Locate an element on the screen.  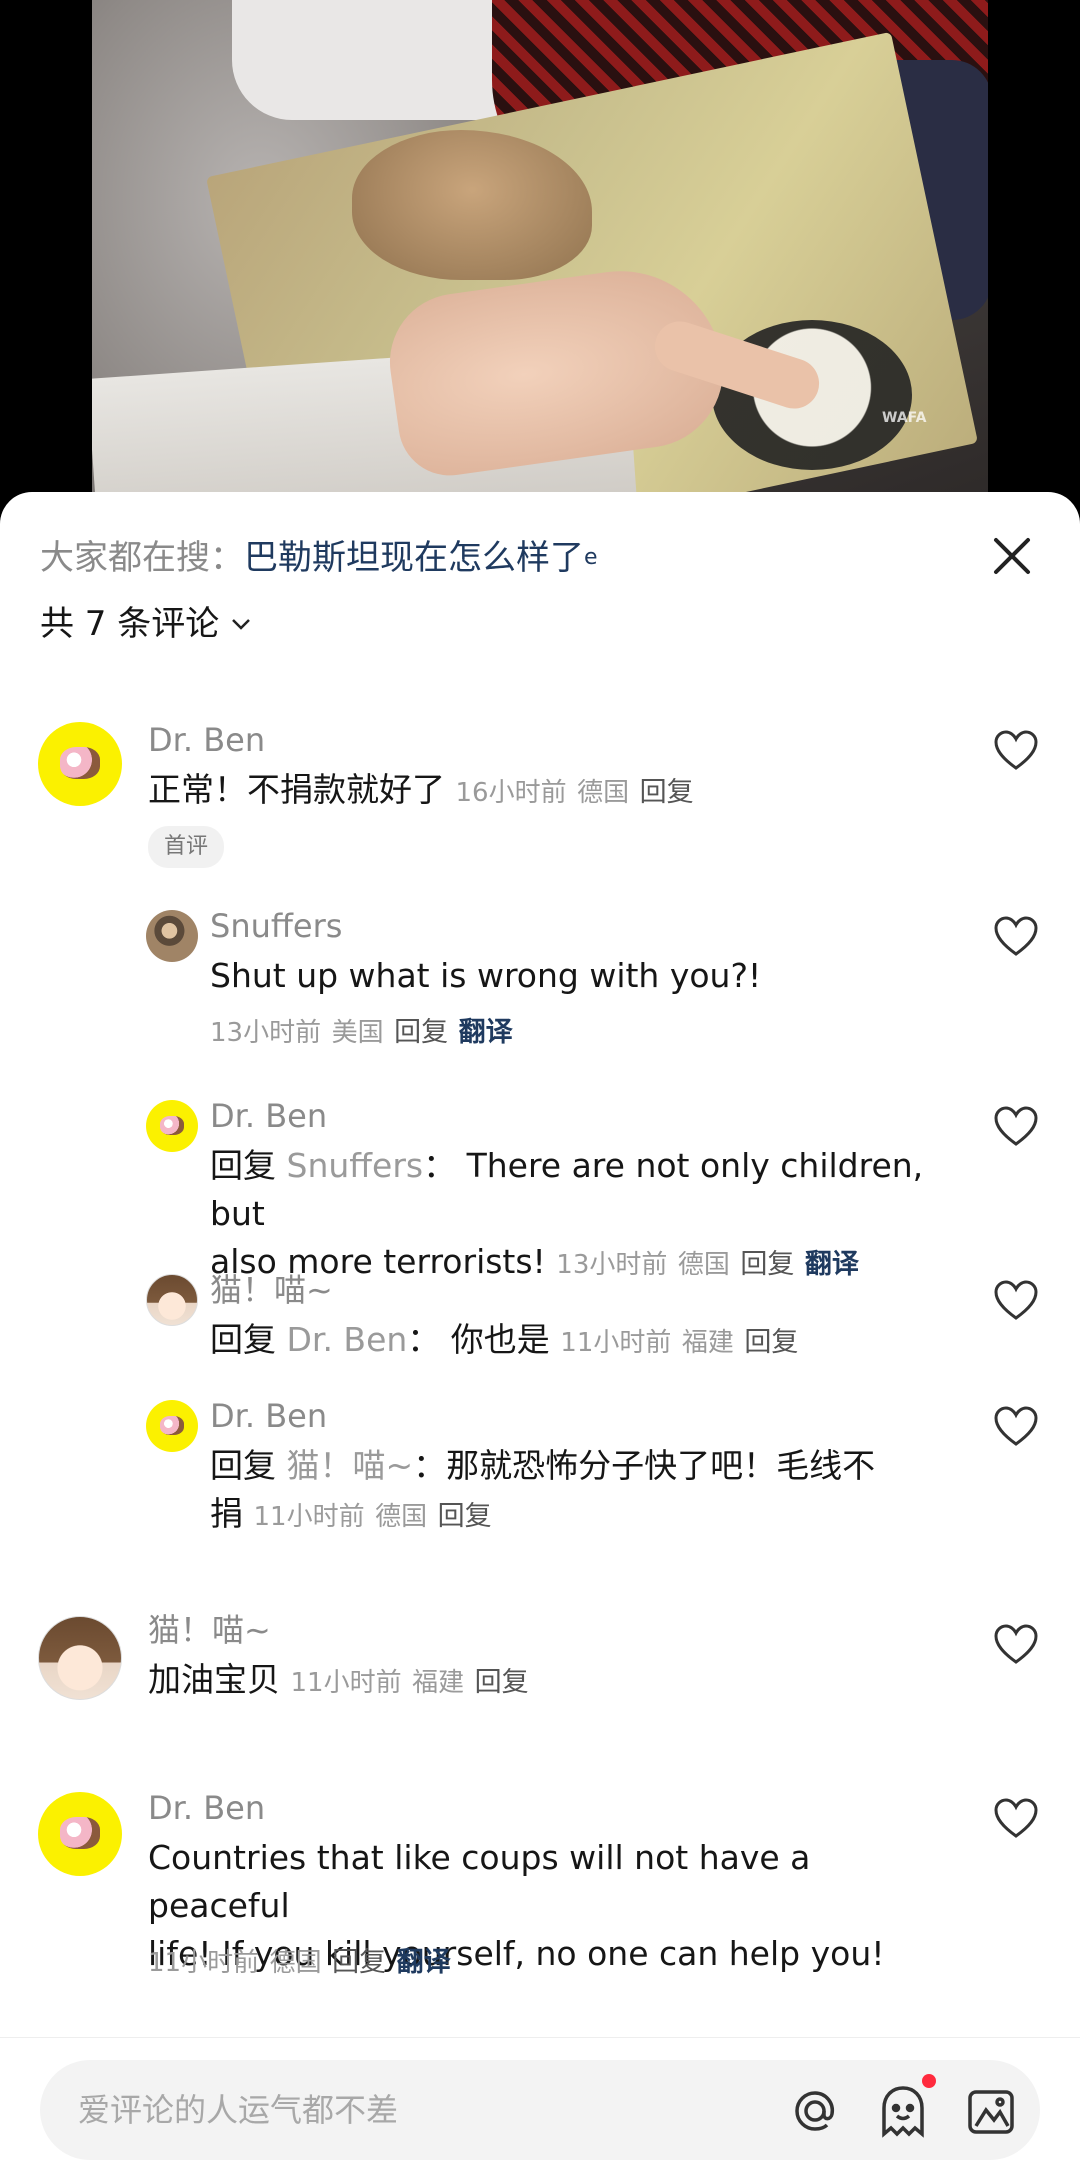
comment-text: 加油宝贝 is located at coordinates (214, 1679).